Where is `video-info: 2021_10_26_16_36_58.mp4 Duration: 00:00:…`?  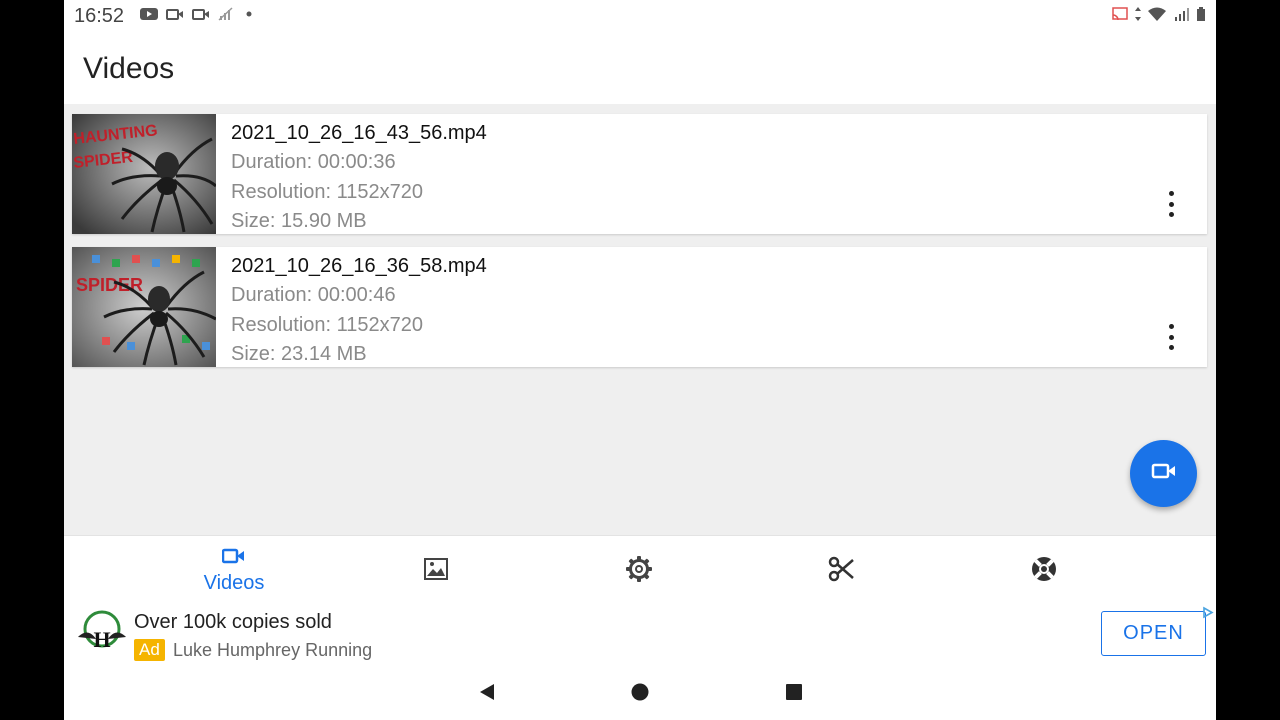
video-info: 2021_10_26_16_36_58.mp4 Duration: 00:00:… is located at coordinates (359, 310).